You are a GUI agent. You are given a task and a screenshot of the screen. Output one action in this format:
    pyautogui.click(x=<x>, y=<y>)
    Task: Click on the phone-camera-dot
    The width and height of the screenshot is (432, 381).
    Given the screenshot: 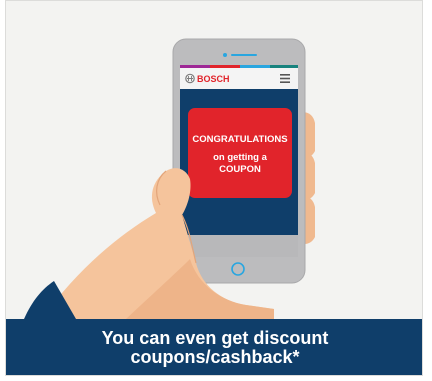 What is the action you would take?
    pyautogui.click(x=225, y=55)
    